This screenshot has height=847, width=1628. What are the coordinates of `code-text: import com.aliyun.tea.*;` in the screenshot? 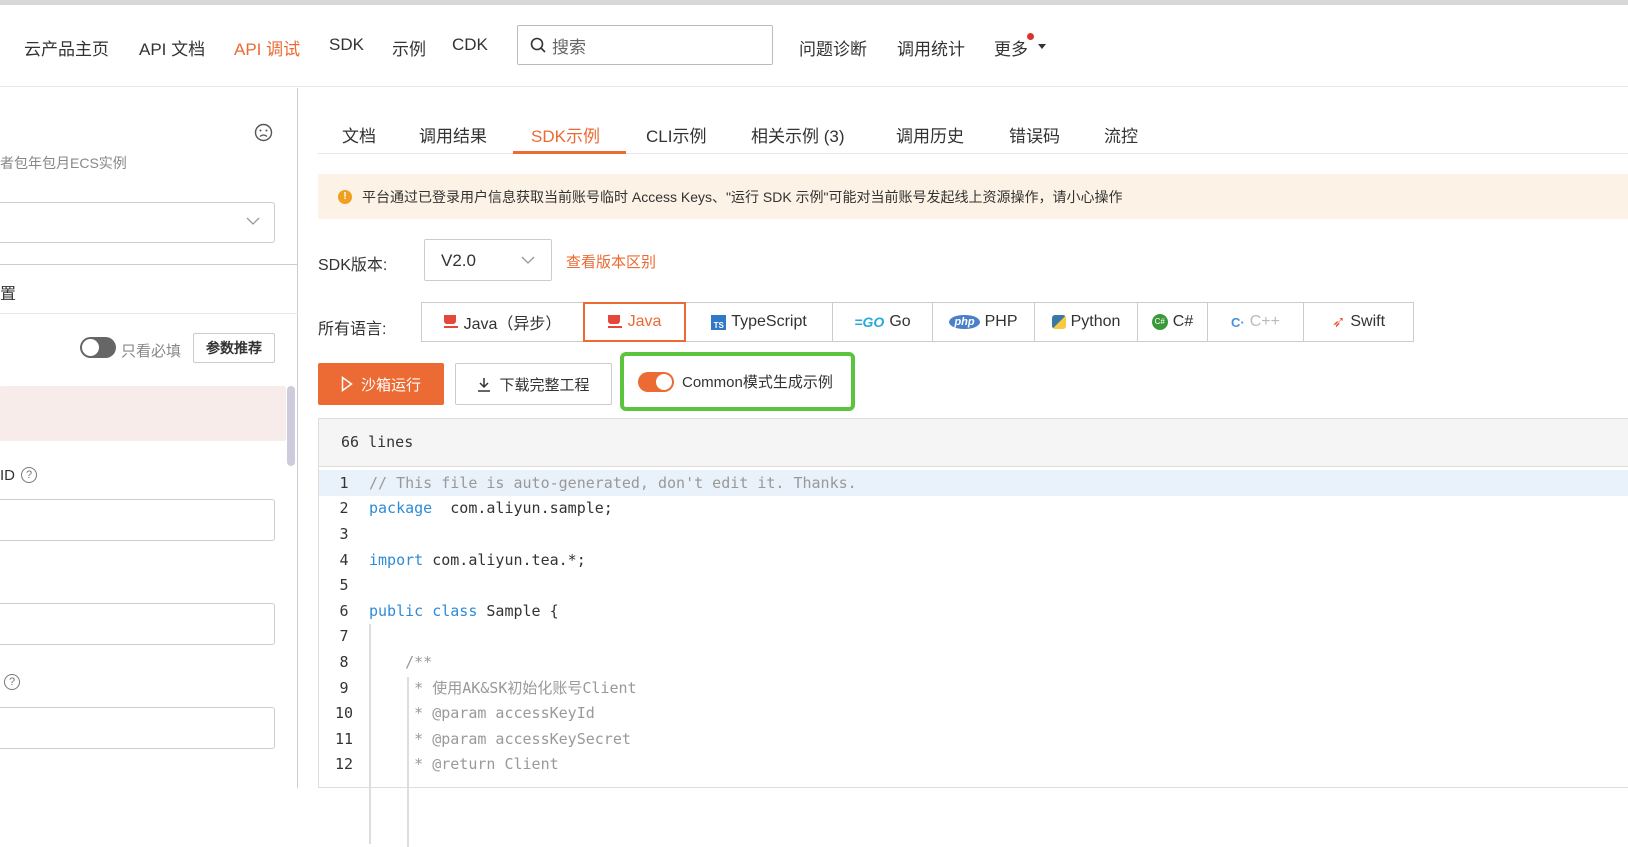 It's located at (477, 560).